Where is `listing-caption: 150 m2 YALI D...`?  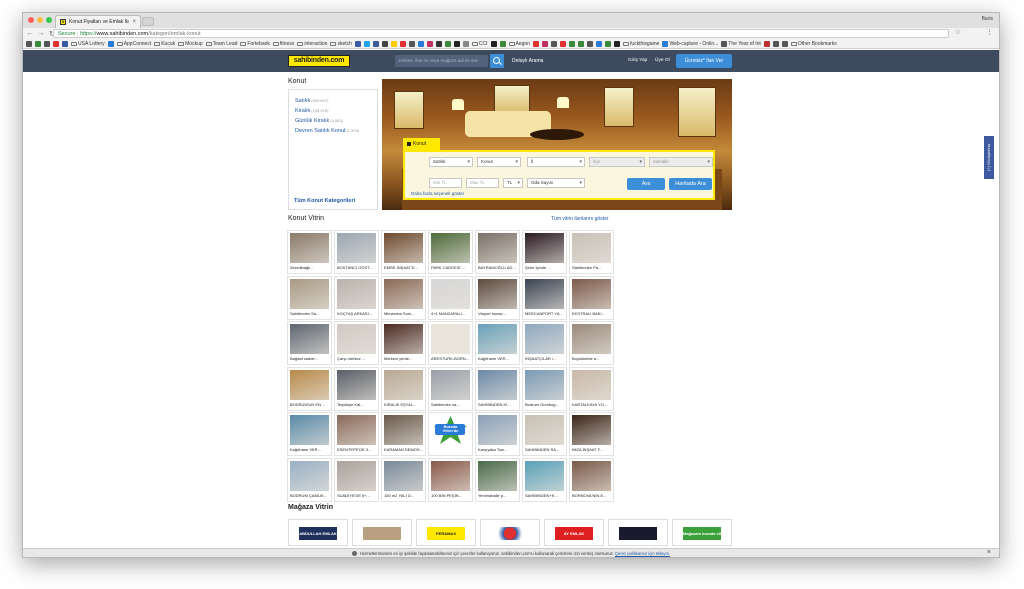 listing-caption: 150 m2 YALI D... is located at coordinates (404, 495).